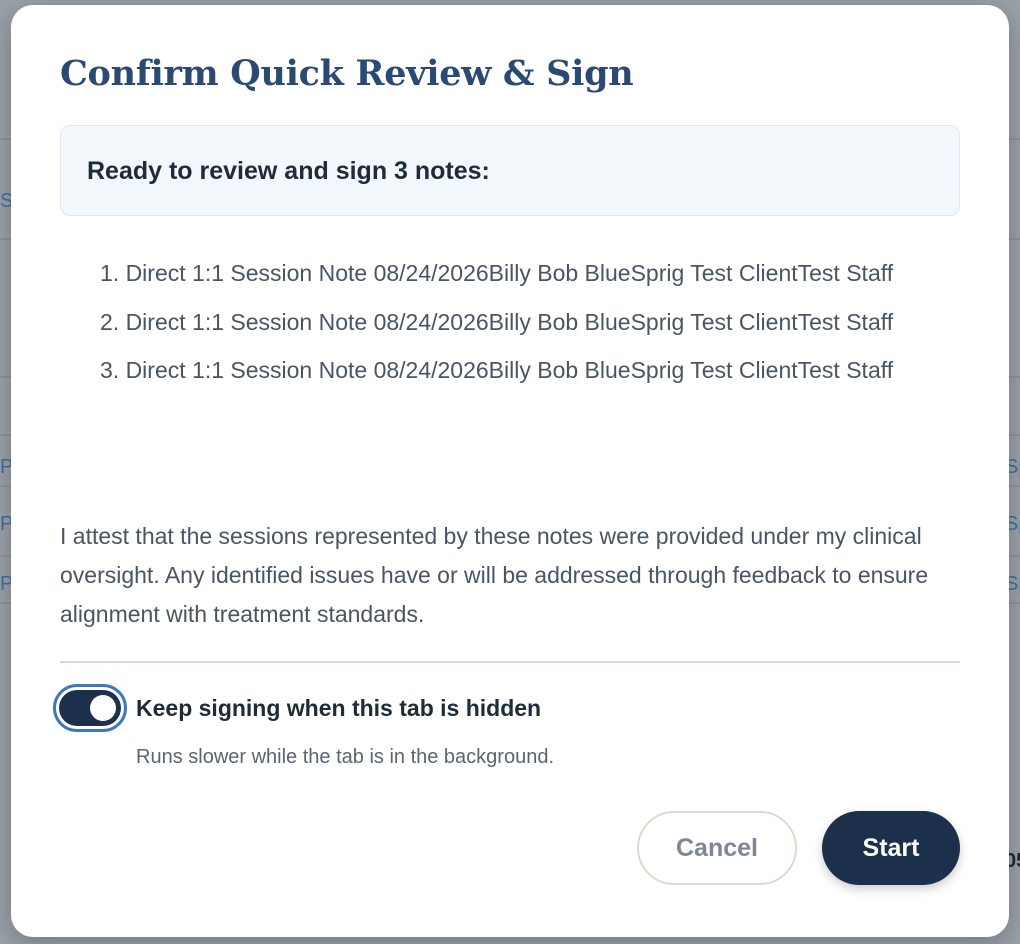 The width and height of the screenshot is (1020, 944). Describe the element at coordinates (347, 73) in the screenshot. I see `dialog-title: Confirm Quick Review & Sign` at that location.